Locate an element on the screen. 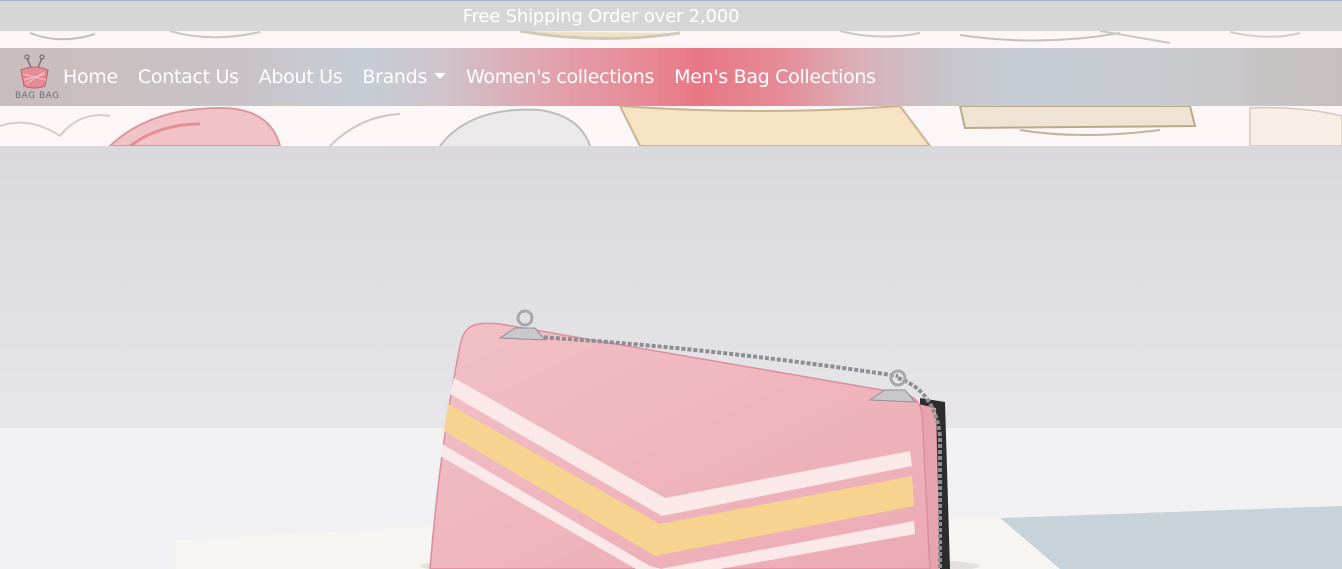  background-sketch-top is located at coordinates (671, 39).